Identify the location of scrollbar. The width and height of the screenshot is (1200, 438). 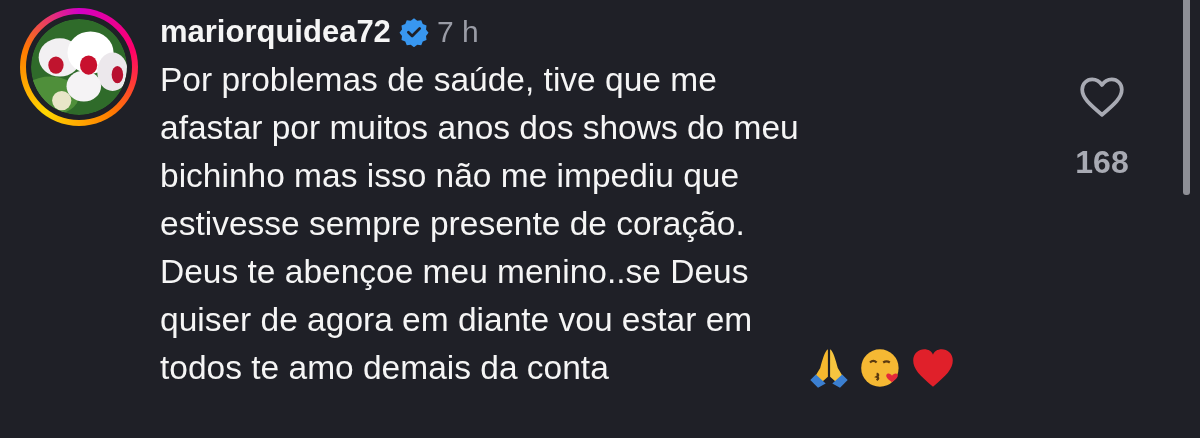
(1186, 97).